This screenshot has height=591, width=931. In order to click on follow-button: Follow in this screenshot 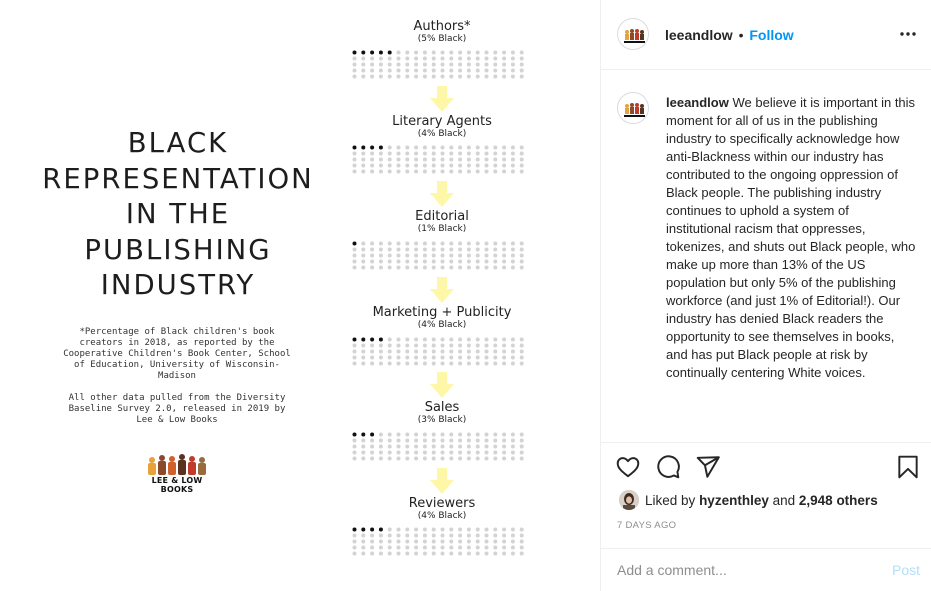, I will do `click(771, 35)`.